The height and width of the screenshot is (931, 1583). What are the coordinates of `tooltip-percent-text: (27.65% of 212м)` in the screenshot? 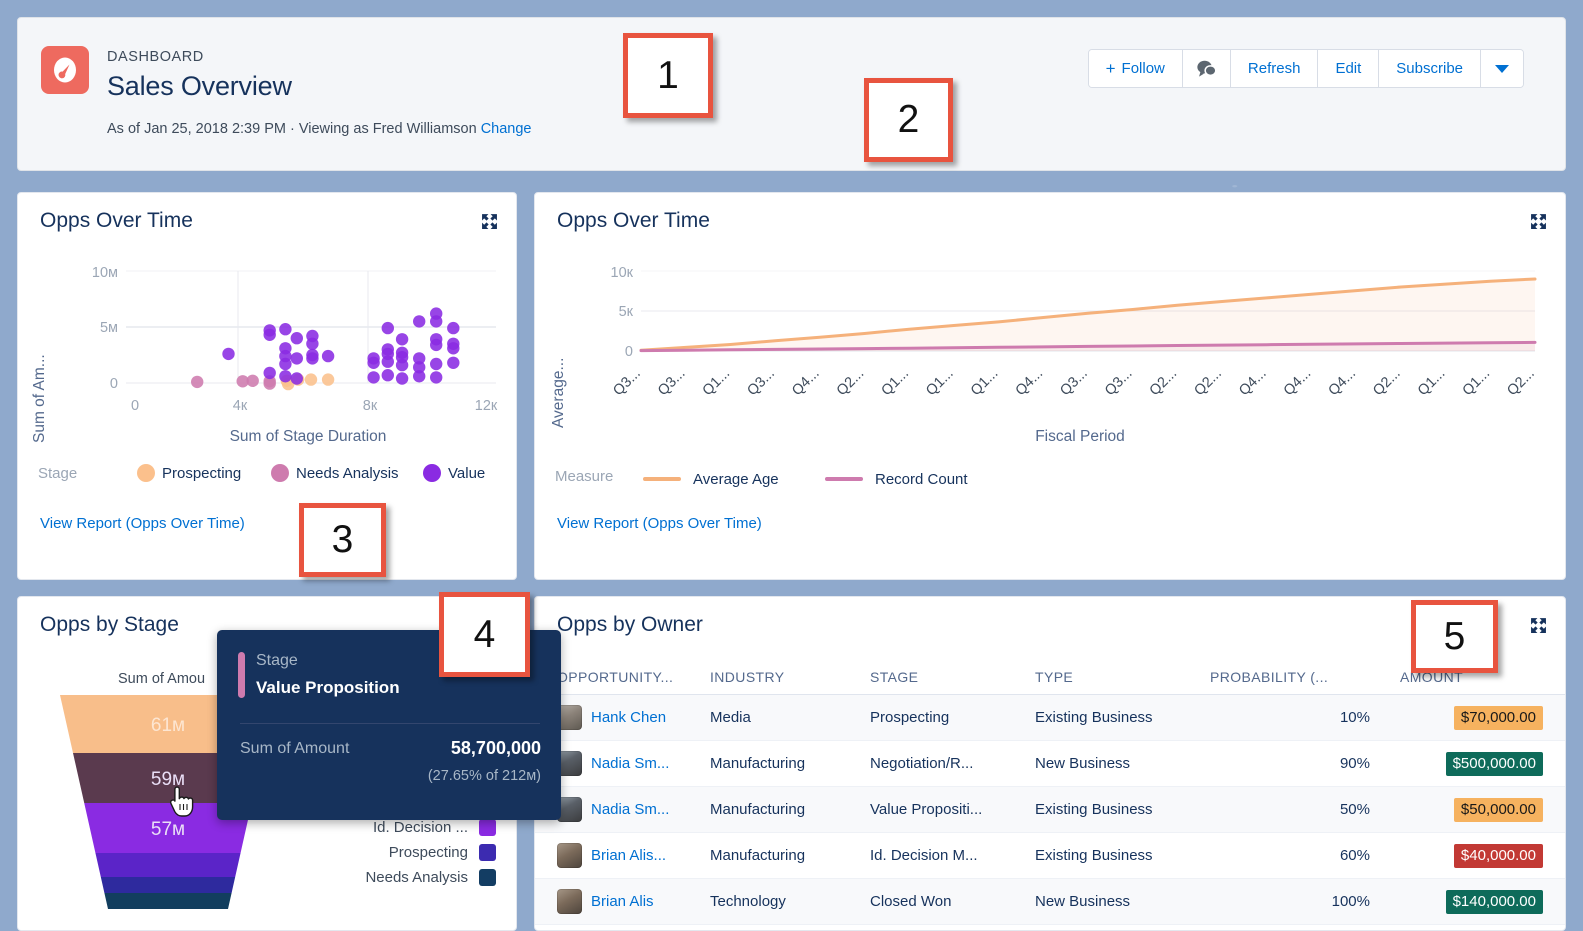 It's located at (484, 776).